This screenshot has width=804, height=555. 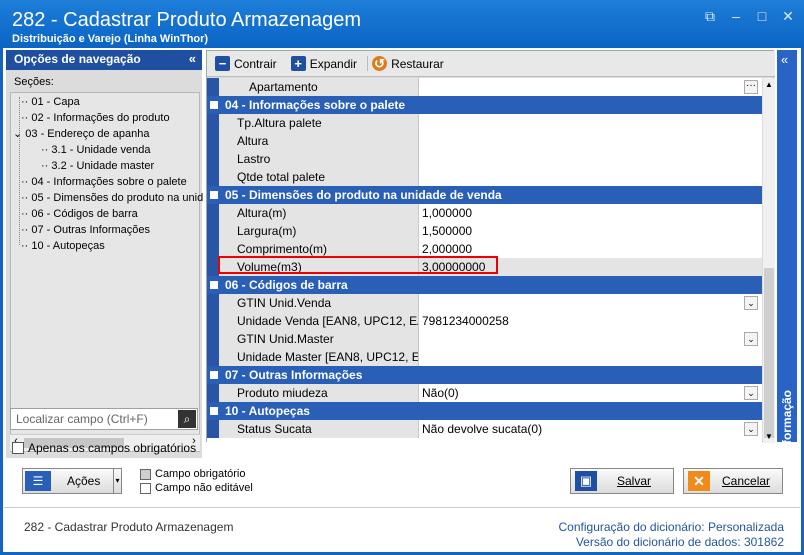 What do you see at coordinates (590, 249) in the screenshot?
I see `row-value: 2,000000` at bounding box center [590, 249].